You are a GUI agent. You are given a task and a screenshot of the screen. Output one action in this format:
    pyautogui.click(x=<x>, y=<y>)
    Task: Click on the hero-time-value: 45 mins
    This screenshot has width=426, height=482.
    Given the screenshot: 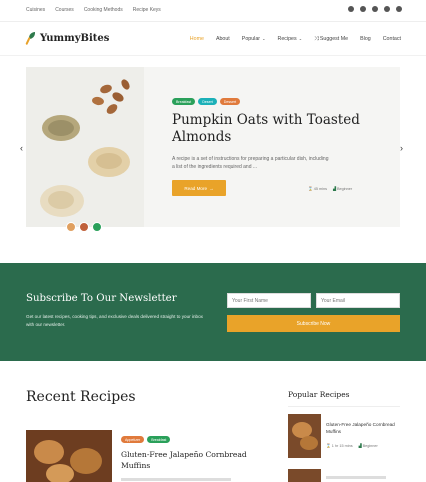 What is the action you would take?
    pyautogui.click(x=320, y=189)
    